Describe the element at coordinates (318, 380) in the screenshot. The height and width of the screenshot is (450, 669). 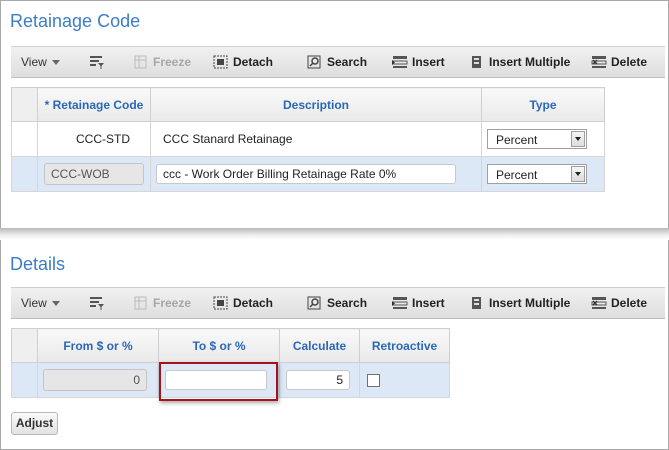
I see `calculate-input` at that location.